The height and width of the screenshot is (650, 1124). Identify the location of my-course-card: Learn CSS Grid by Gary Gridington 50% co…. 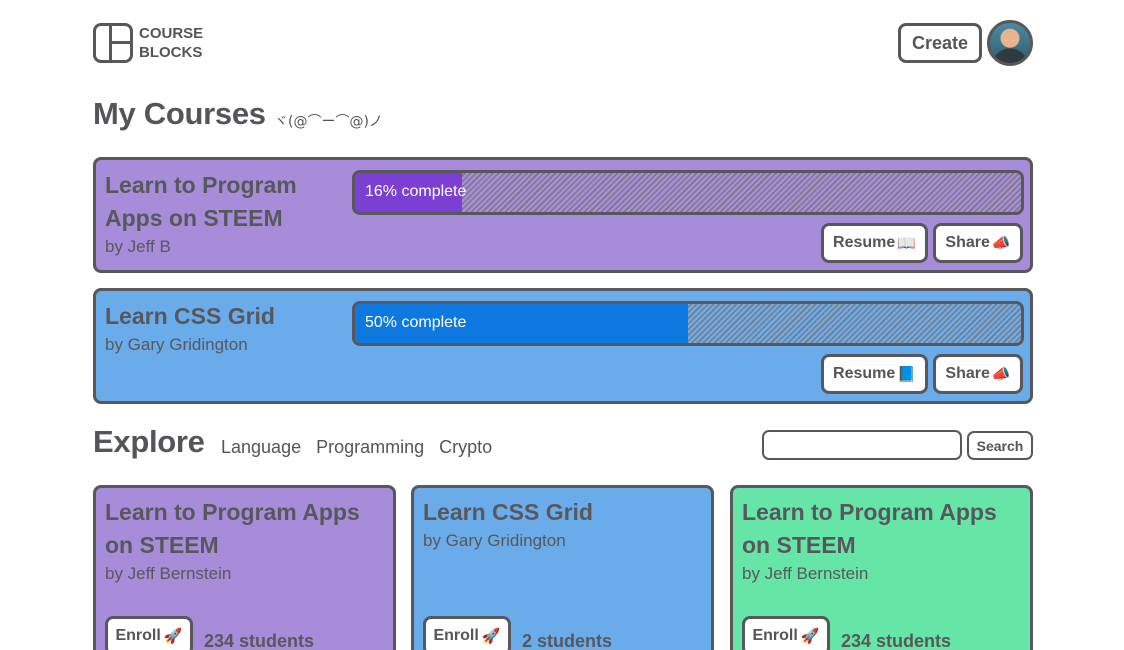
(563, 346).